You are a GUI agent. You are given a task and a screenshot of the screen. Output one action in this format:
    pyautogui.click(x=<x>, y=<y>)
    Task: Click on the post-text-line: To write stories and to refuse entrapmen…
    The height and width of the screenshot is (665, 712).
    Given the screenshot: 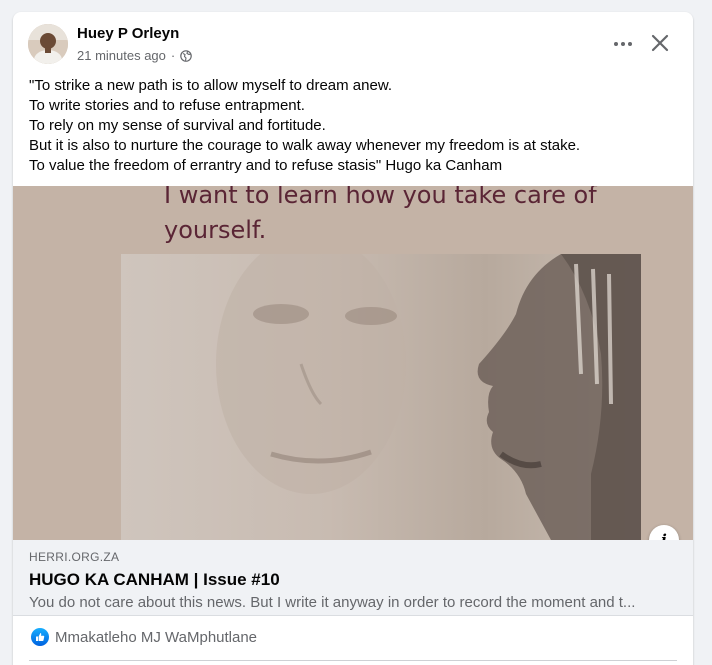 What is the action you would take?
    pyautogui.click(x=167, y=105)
    